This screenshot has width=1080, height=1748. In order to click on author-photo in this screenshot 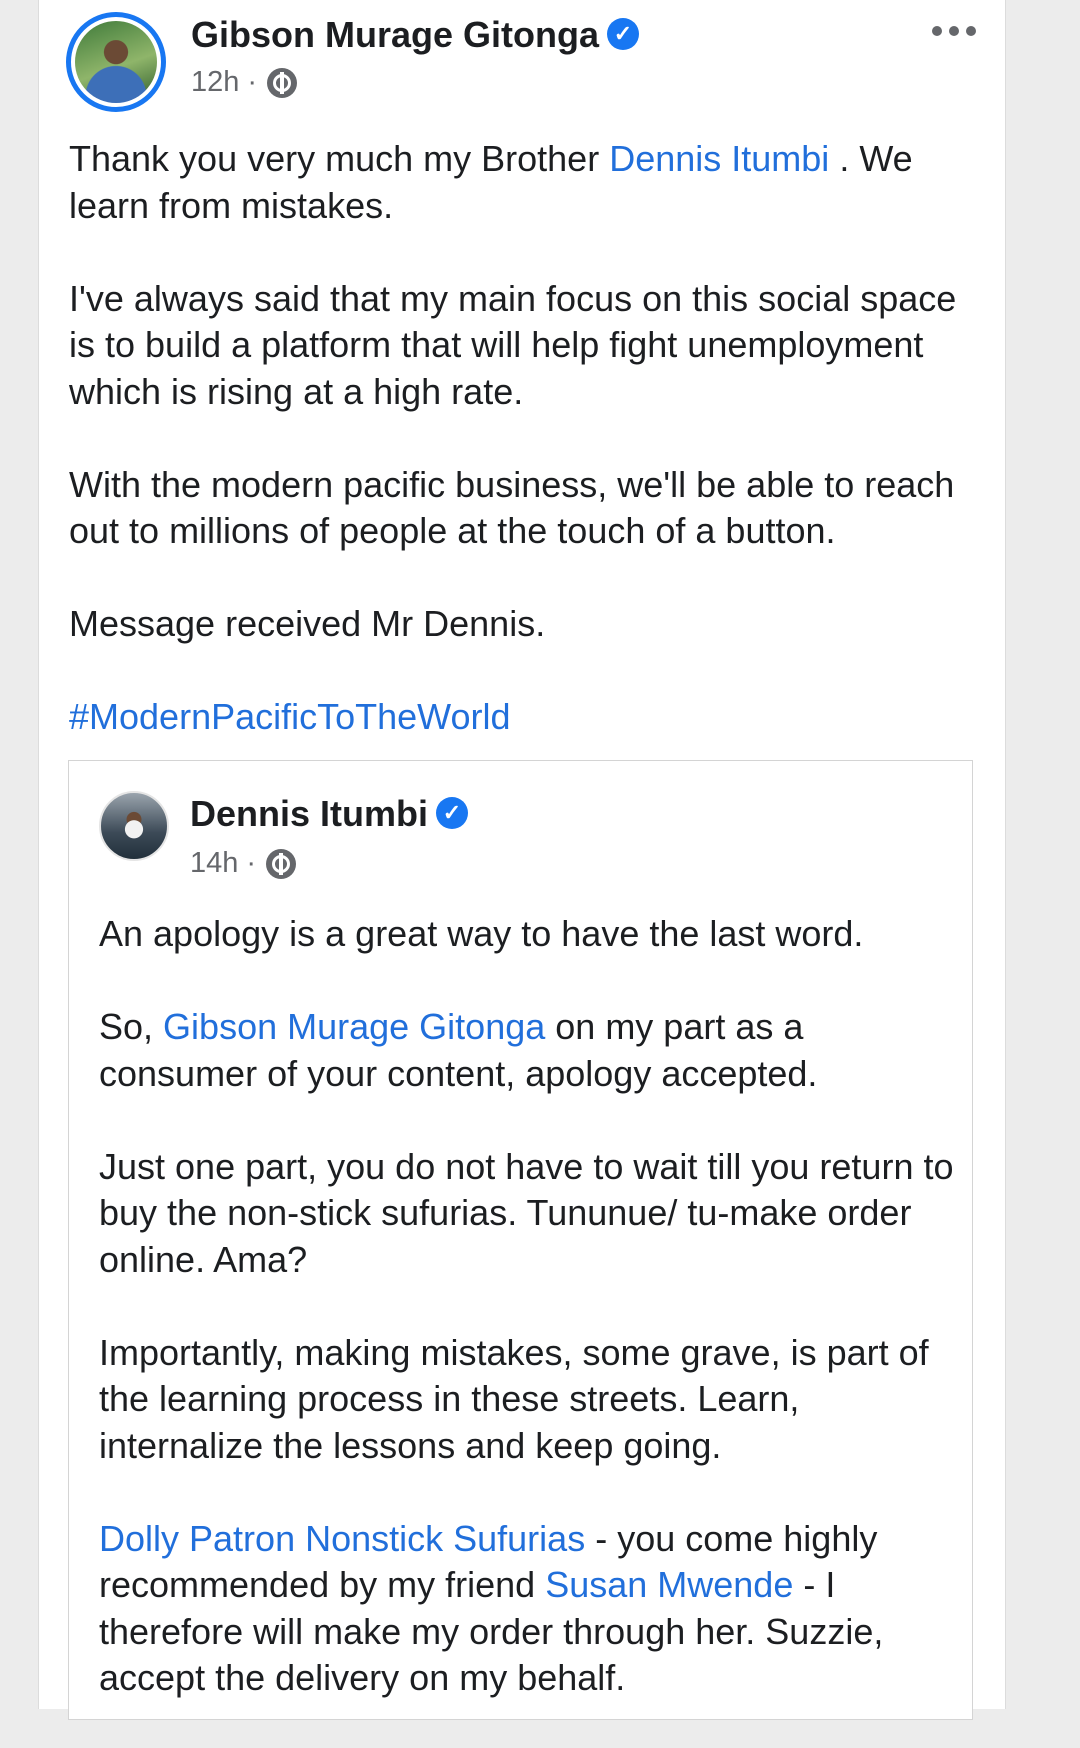, I will do `click(116, 62)`.